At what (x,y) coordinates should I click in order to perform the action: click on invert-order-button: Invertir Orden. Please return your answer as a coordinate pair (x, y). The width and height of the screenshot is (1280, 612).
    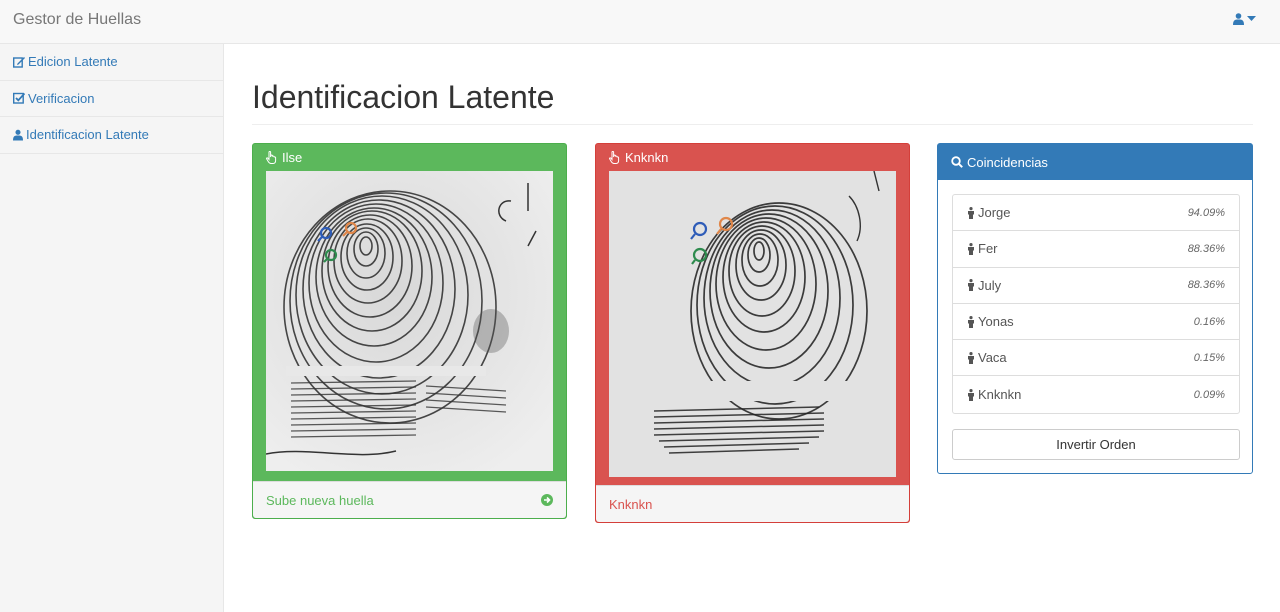
    Looking at the image, I should click on (1096, 444).